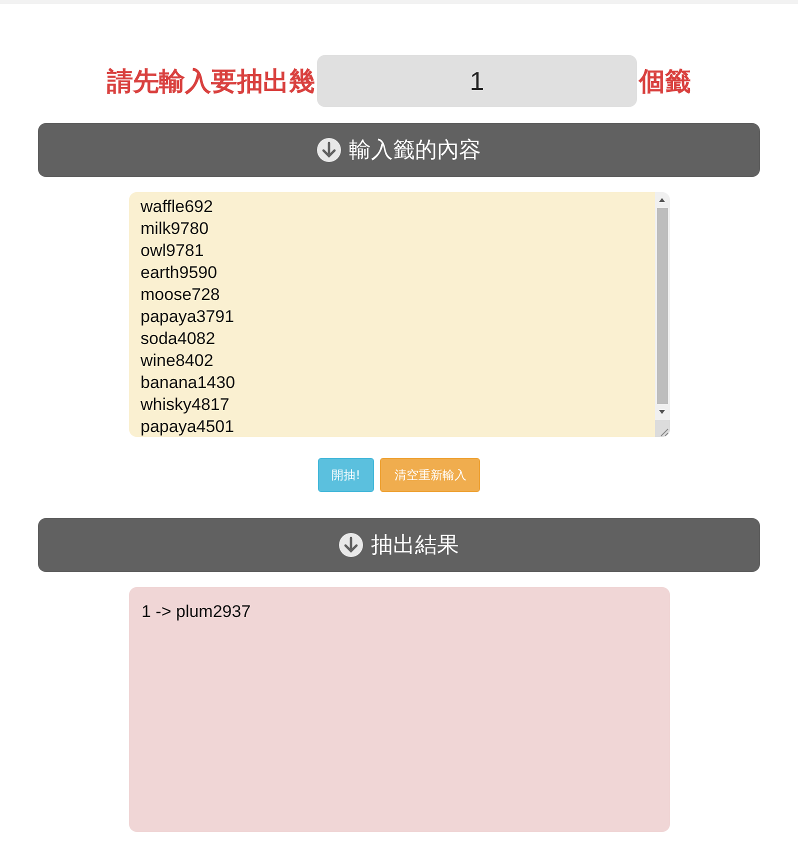 The image size is (798, 848). Describe the element at coordinates (477, 81) in the screenshot. I see `count-input: 1` at that location.